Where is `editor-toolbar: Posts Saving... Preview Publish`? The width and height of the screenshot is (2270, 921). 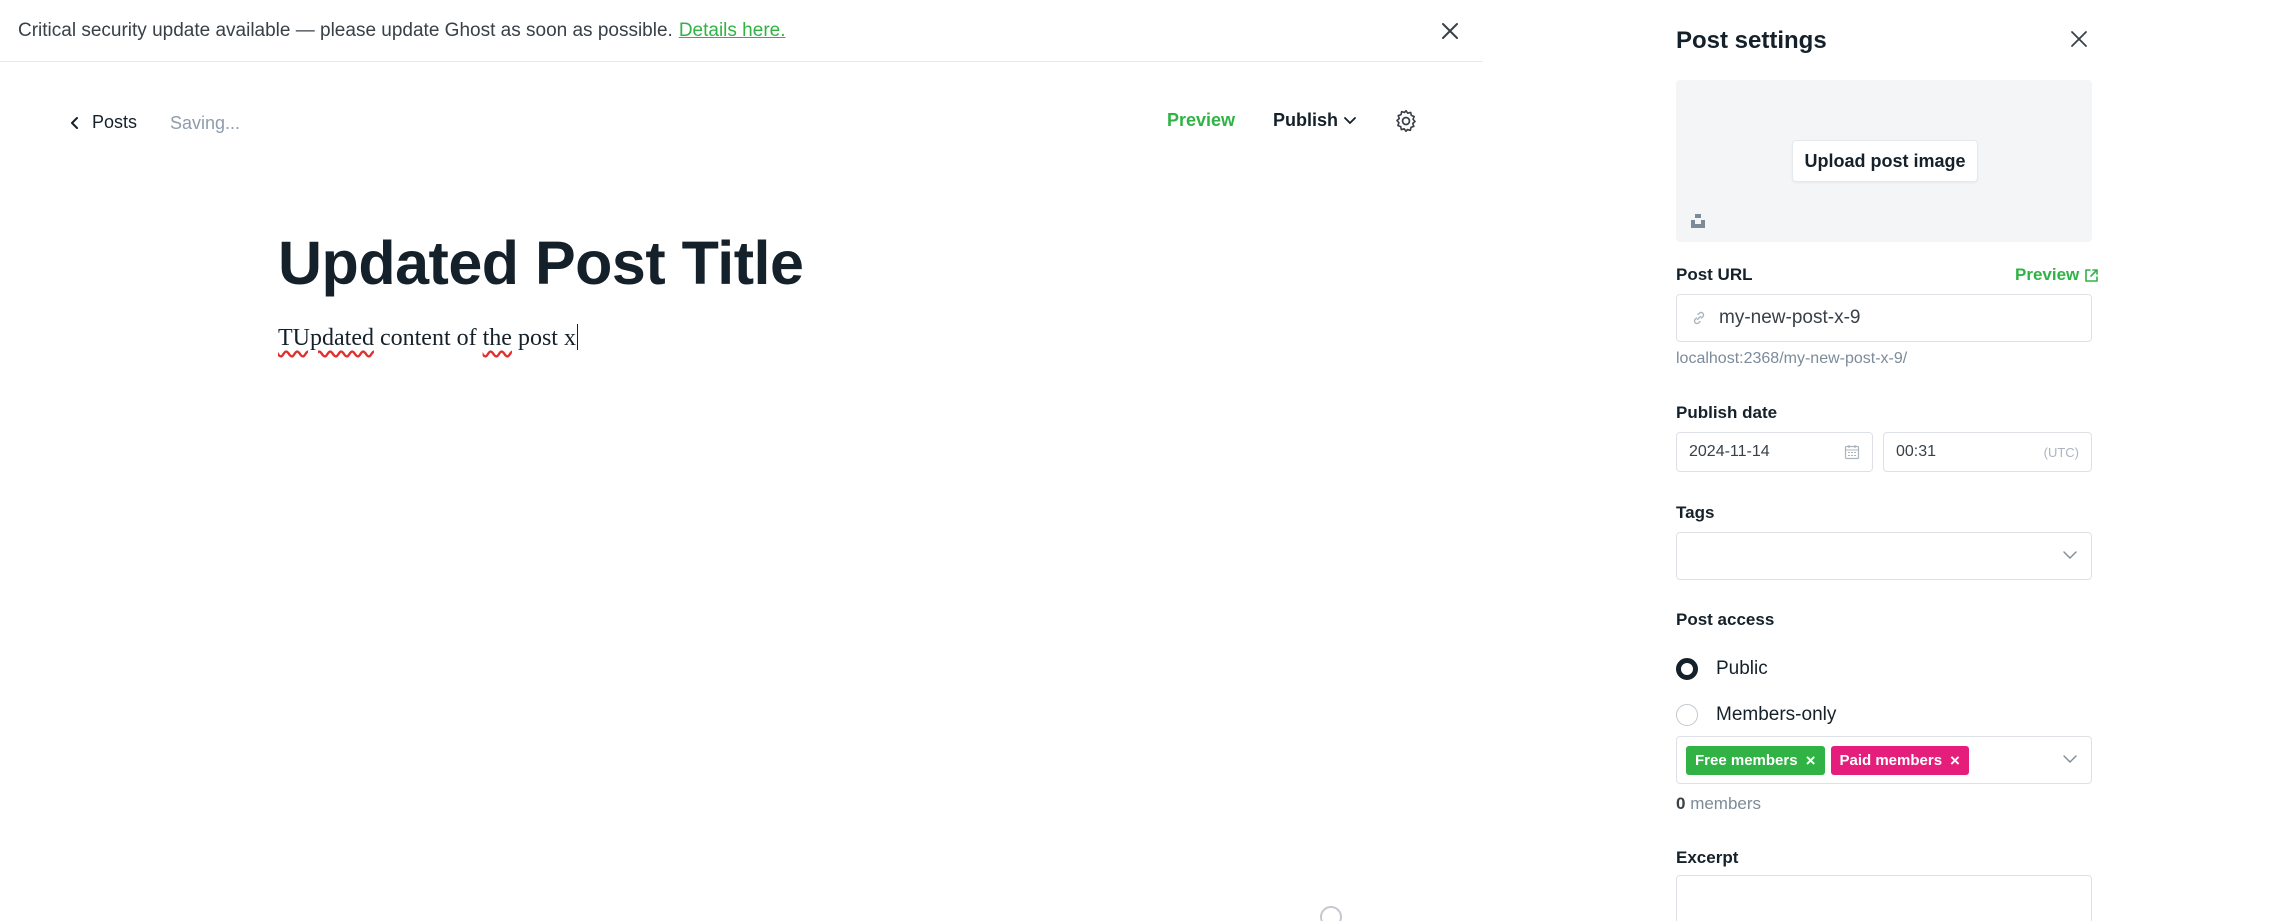 editor-toolbar: Posts Saving... Preview Publish is located at coordinates (741, 125).